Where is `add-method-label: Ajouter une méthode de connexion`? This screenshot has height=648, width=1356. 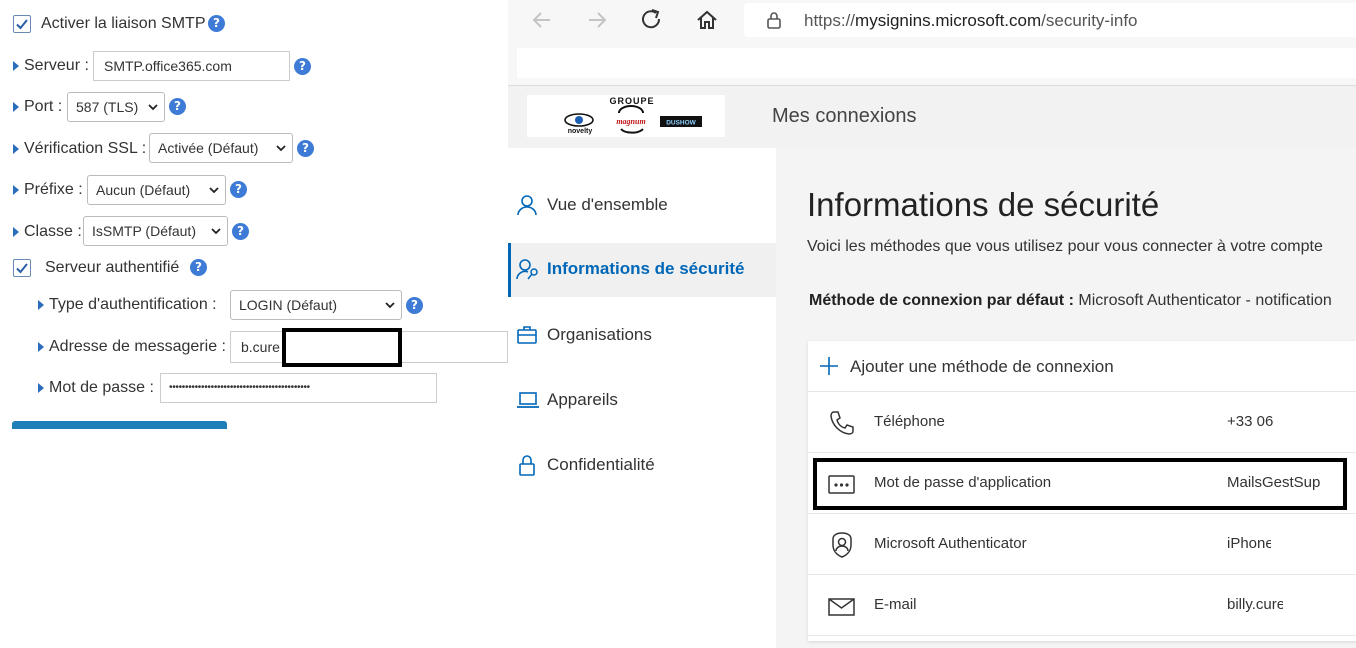
add-method-label: Ajouter une méthode de connexion is located at coordinates (982, 366).